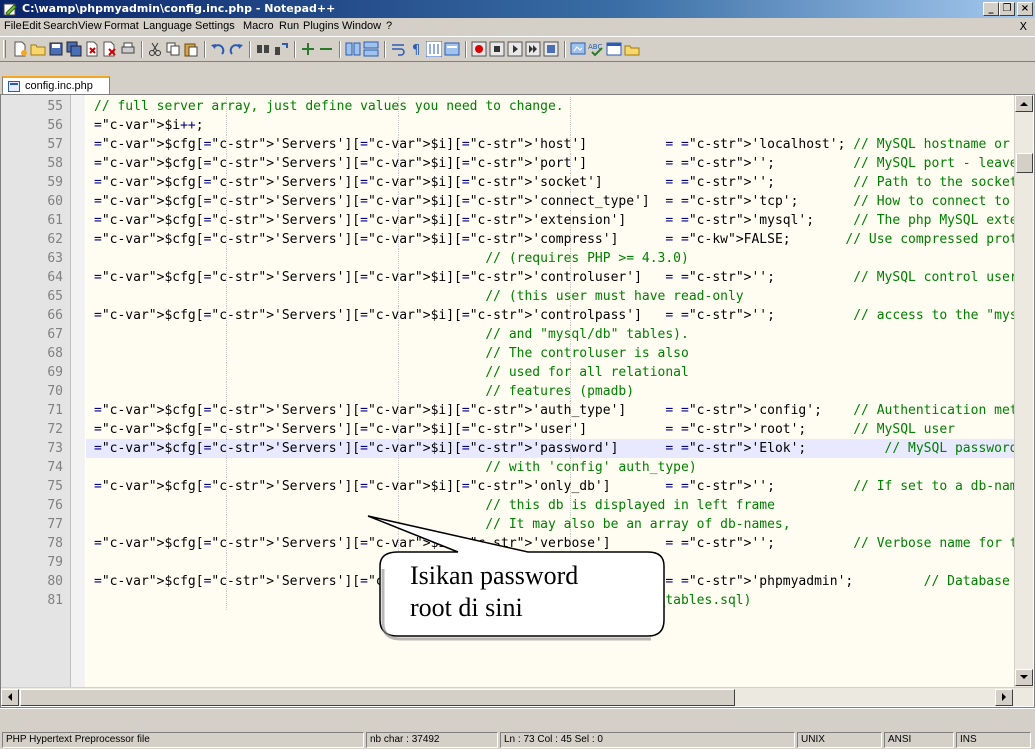  What do you see at coordinates (578, 49) in the screenshot?
I see `launch-browser-icon` at bounding box center [578, 49].